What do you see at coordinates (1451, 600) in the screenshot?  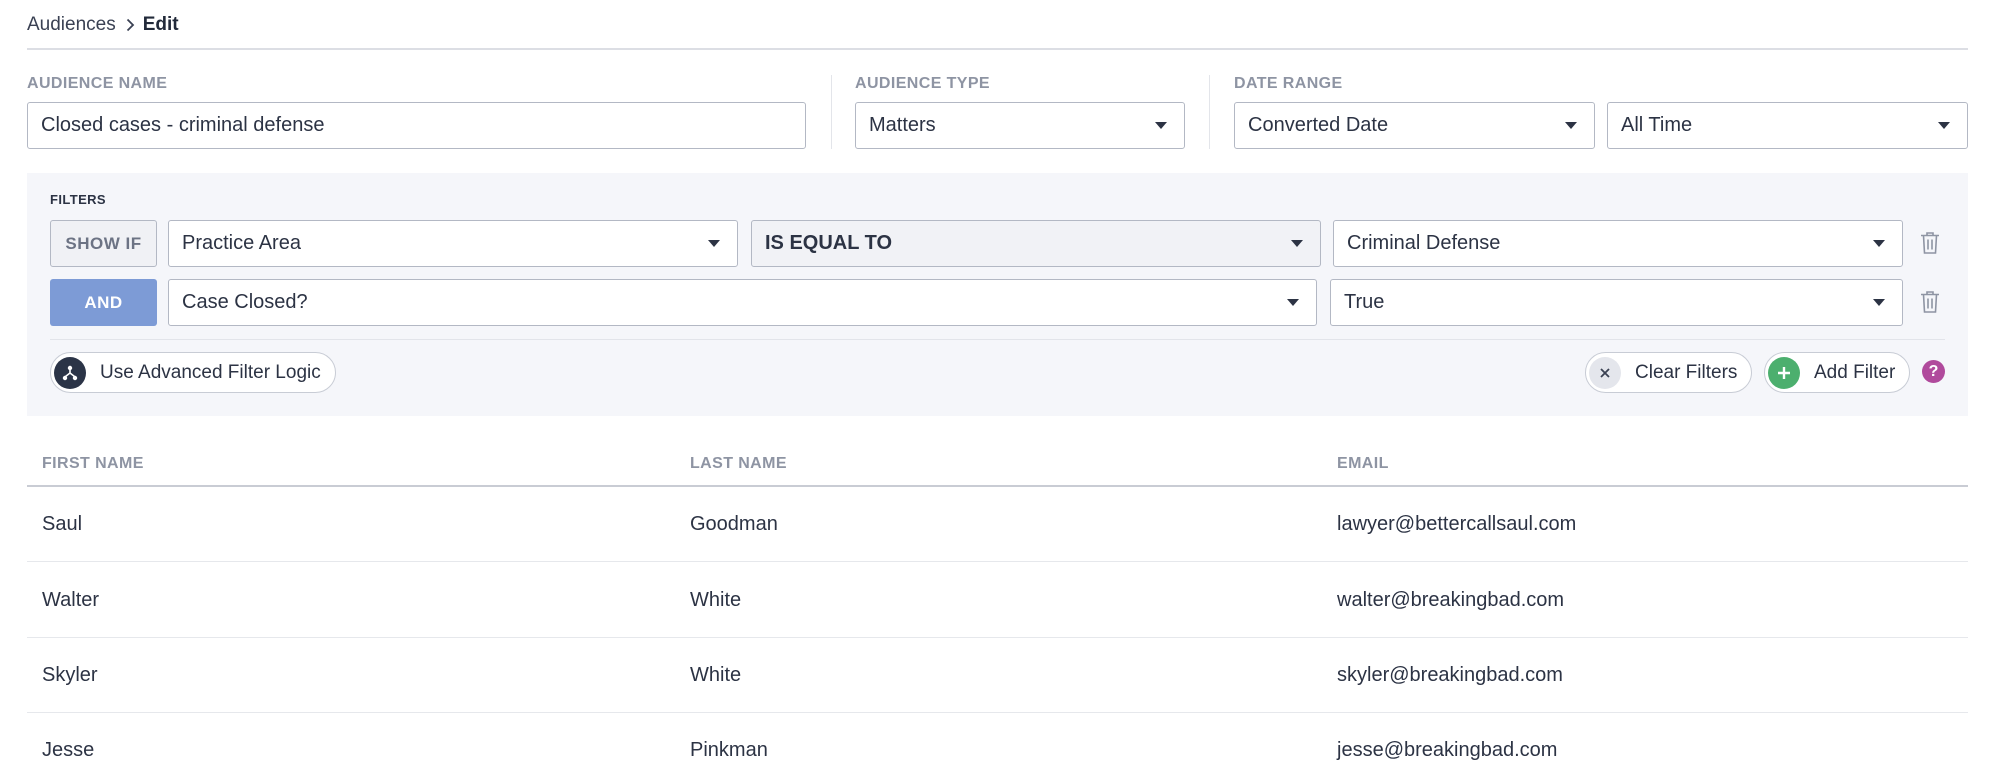 I see `email-cell: walter@breakingbad.com` at bounding box center [1451, 600].